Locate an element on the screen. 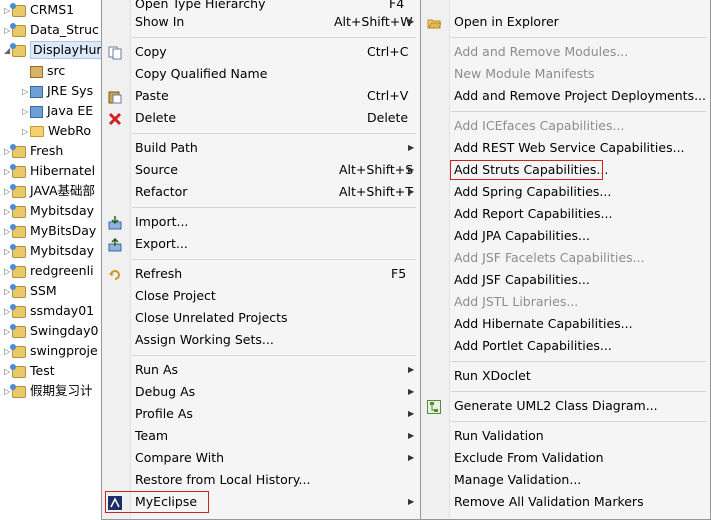 This screenshot has height=520, width=711. tree-item-3: src is located at coordinates (47, 71).